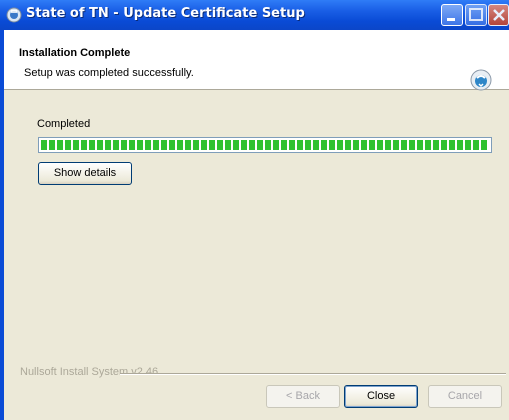 The image size is (509, 420). Describe the element at coordinates (465, 396) in the screenshot. I see `cancel-button: Cancel` at that location.